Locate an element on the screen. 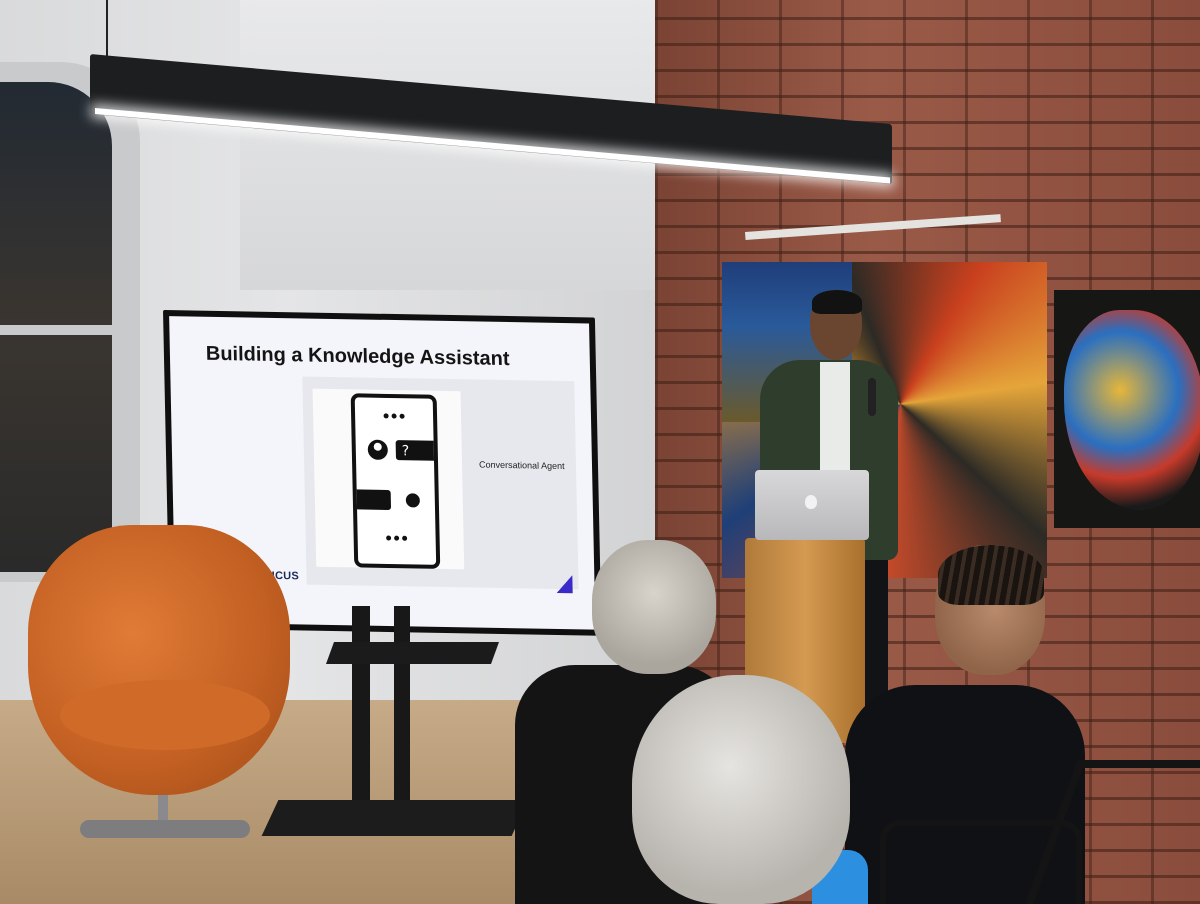 The height and width of the screenshot is (904, 1200). speaker-hair is located at coordinates (837, 302).